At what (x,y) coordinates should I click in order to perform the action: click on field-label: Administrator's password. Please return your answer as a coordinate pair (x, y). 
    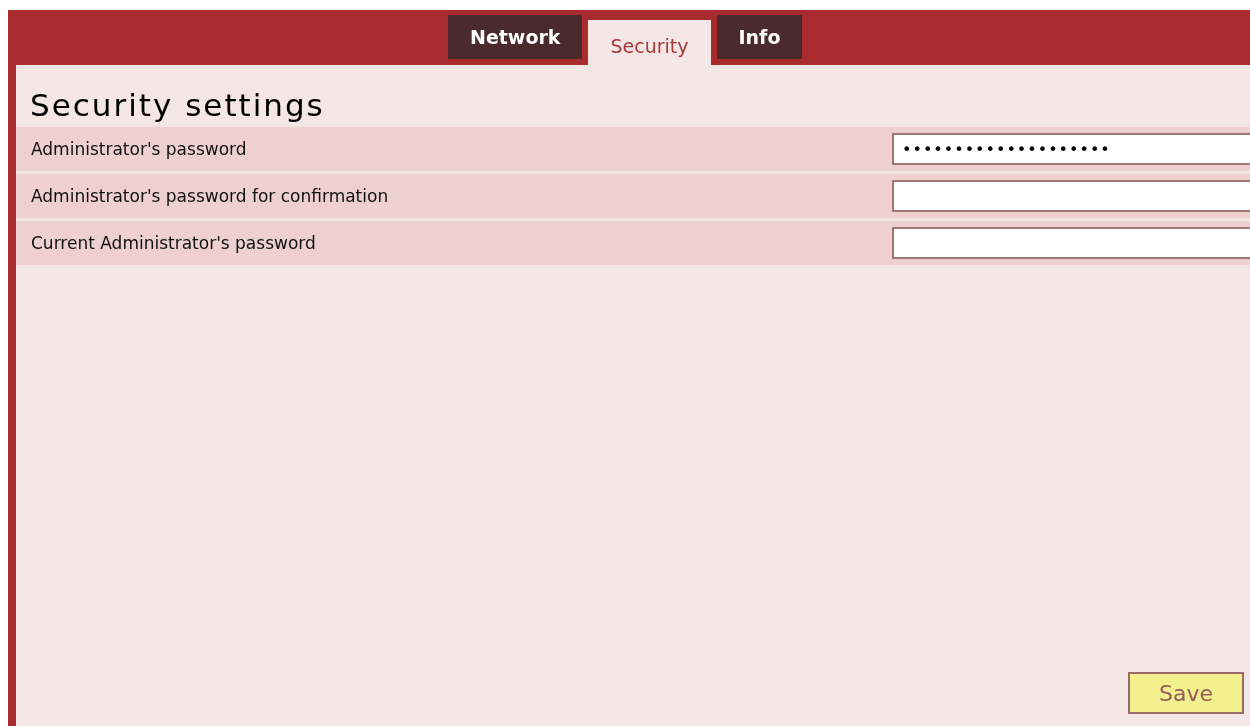
    Looking at the image, I should click on (139, 149).